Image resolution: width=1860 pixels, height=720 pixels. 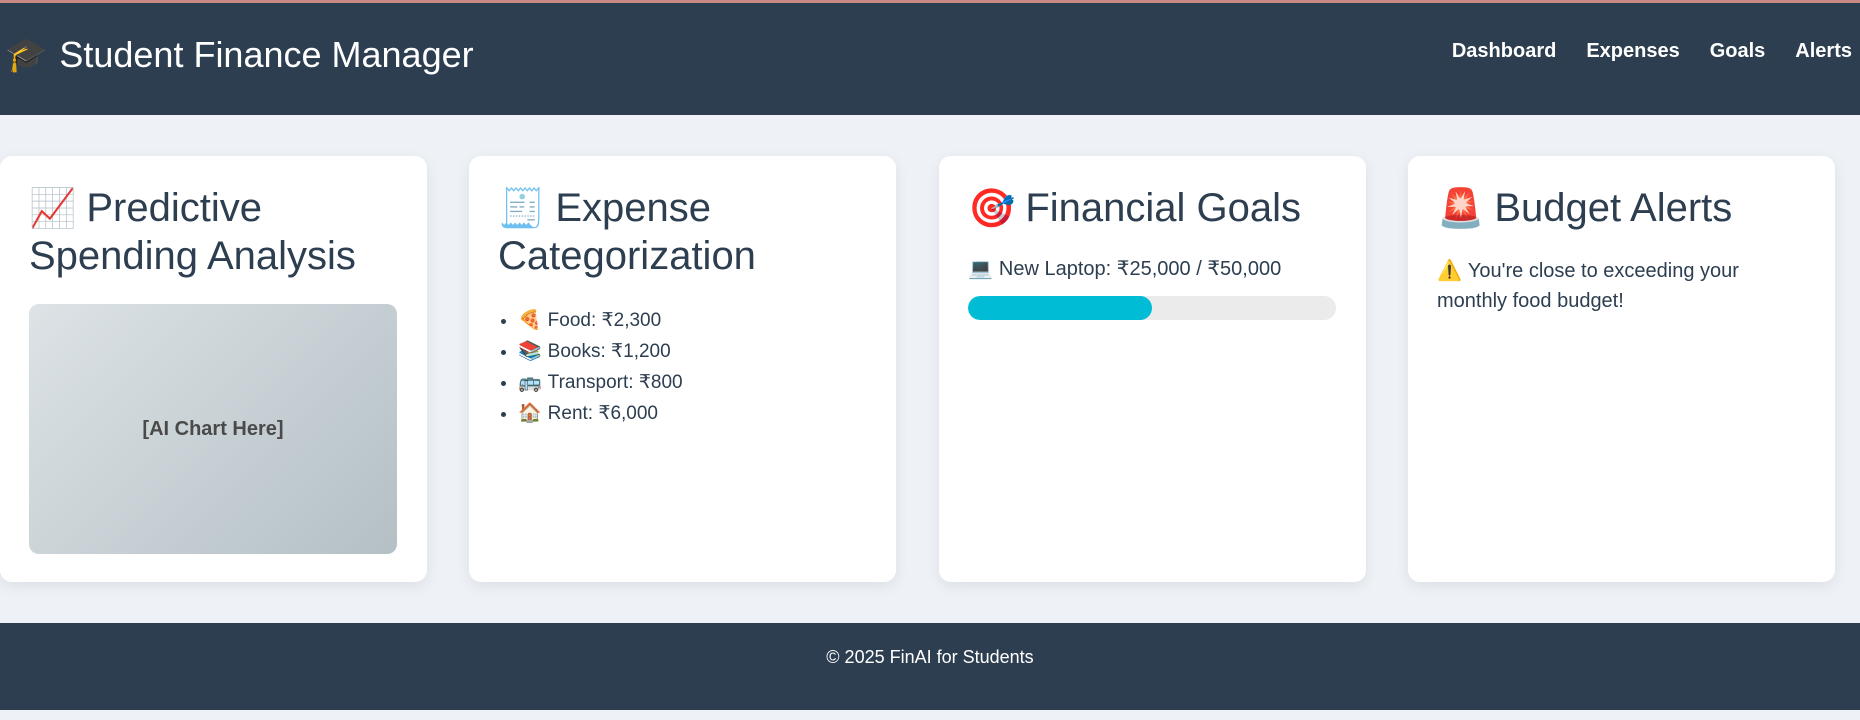 What do you see at coordinates (530, 351) in the screenshot?
I see `books-icon: 📚` at bounding box center [530, 351].